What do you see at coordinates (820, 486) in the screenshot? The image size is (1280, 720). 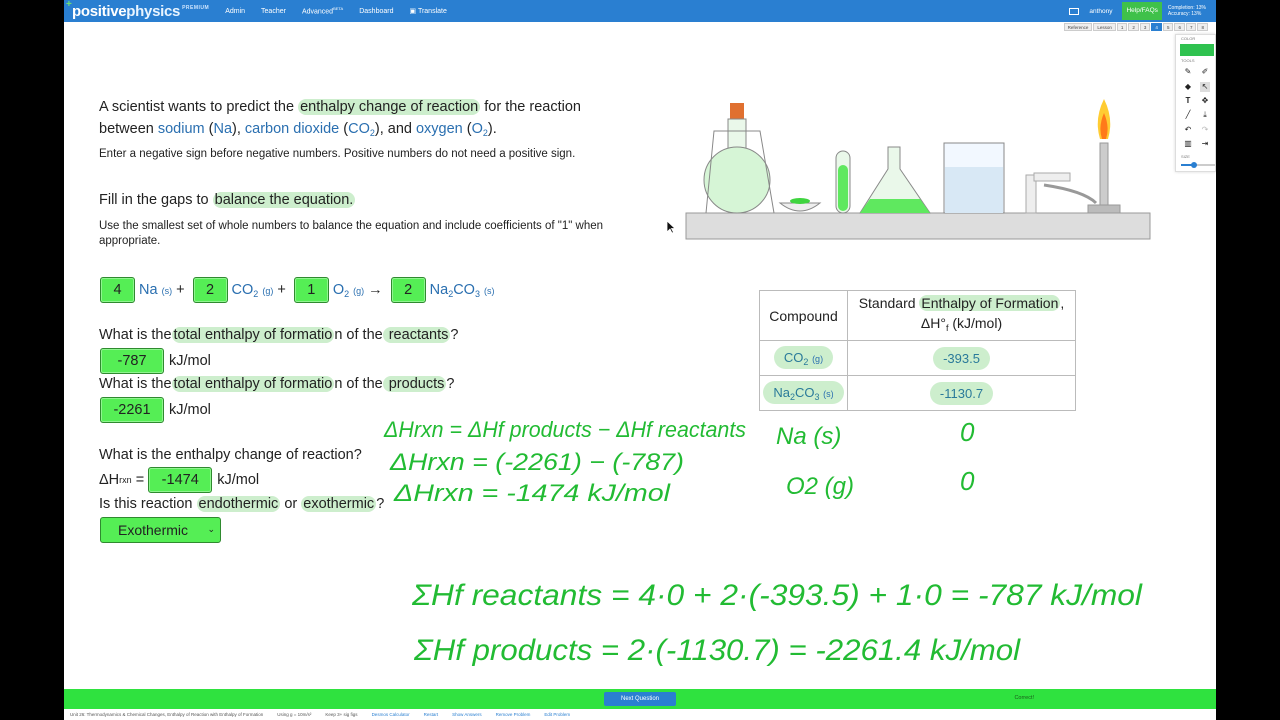 I see `hw-o2-g: O2 (g)` at bounding box center [820, 486].